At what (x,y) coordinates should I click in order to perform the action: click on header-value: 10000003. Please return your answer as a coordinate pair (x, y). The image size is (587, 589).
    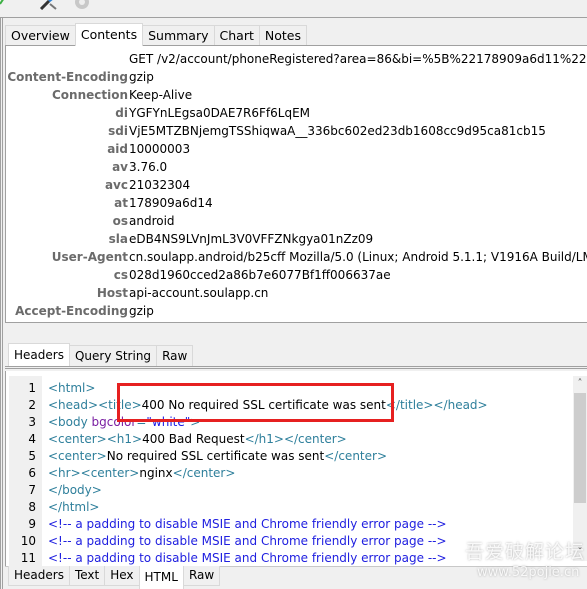
    Looking at the image, I should click on (160, 149).